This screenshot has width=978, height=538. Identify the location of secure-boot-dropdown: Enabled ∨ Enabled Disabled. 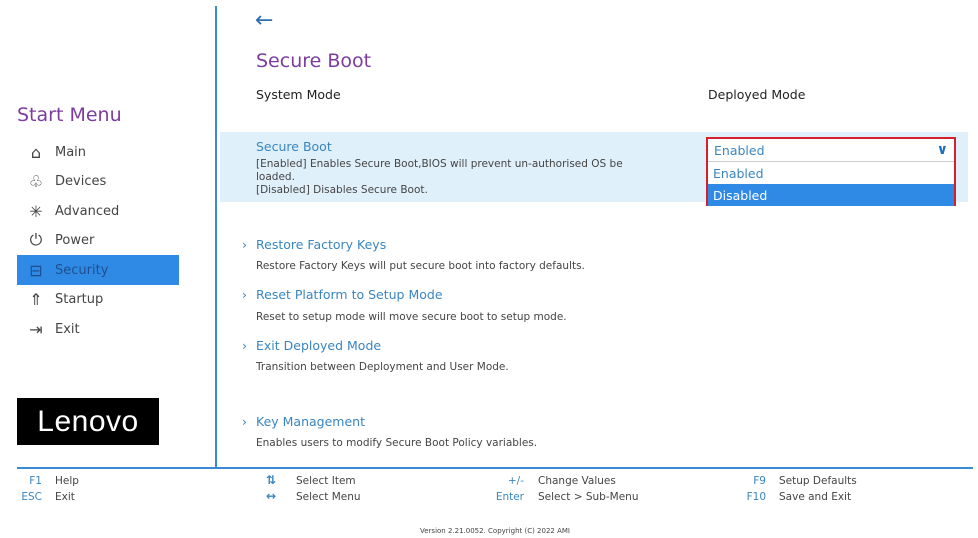
(831, 171).